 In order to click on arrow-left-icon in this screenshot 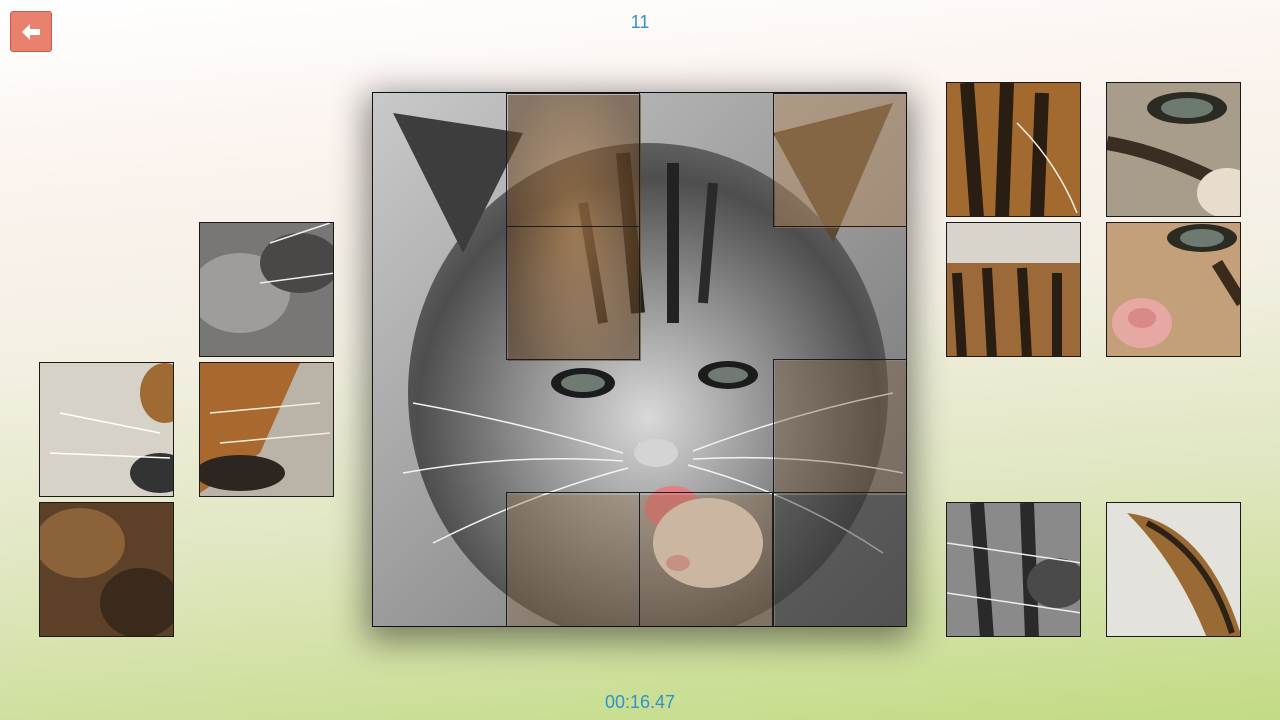, I will do `click(31, 31)`.